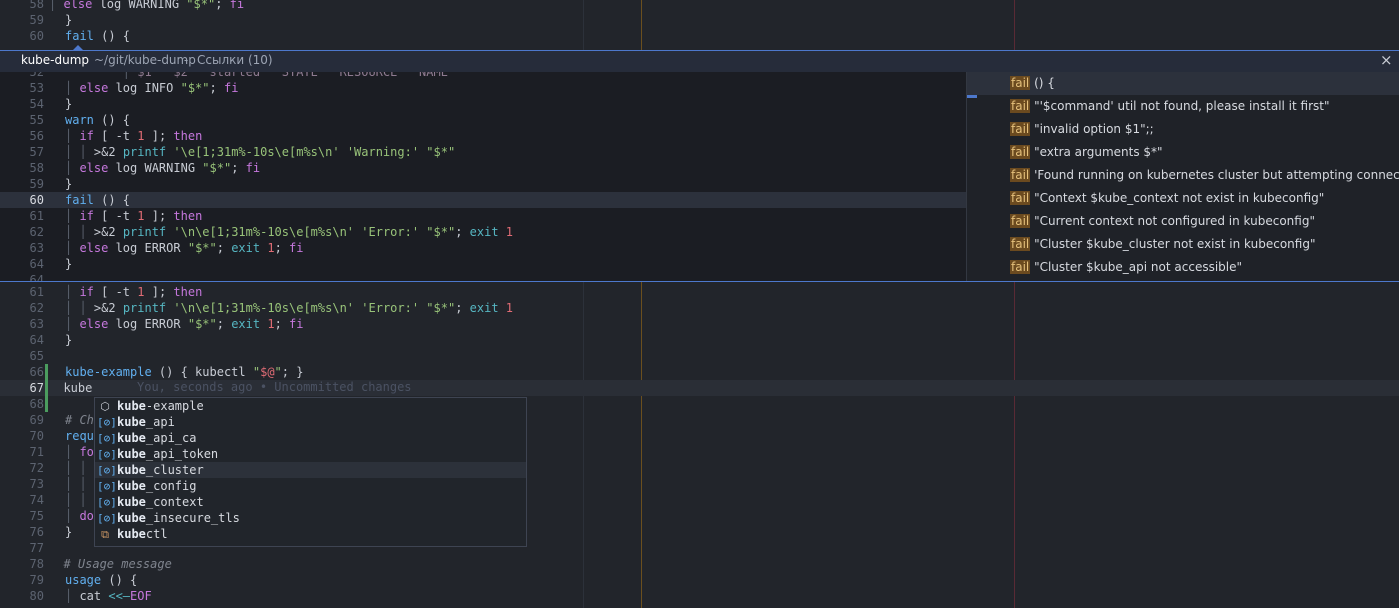  Describe the element at coordinates (192, 518) in the screenshot. I see `suggest-label: _insecure_tls` at that location.